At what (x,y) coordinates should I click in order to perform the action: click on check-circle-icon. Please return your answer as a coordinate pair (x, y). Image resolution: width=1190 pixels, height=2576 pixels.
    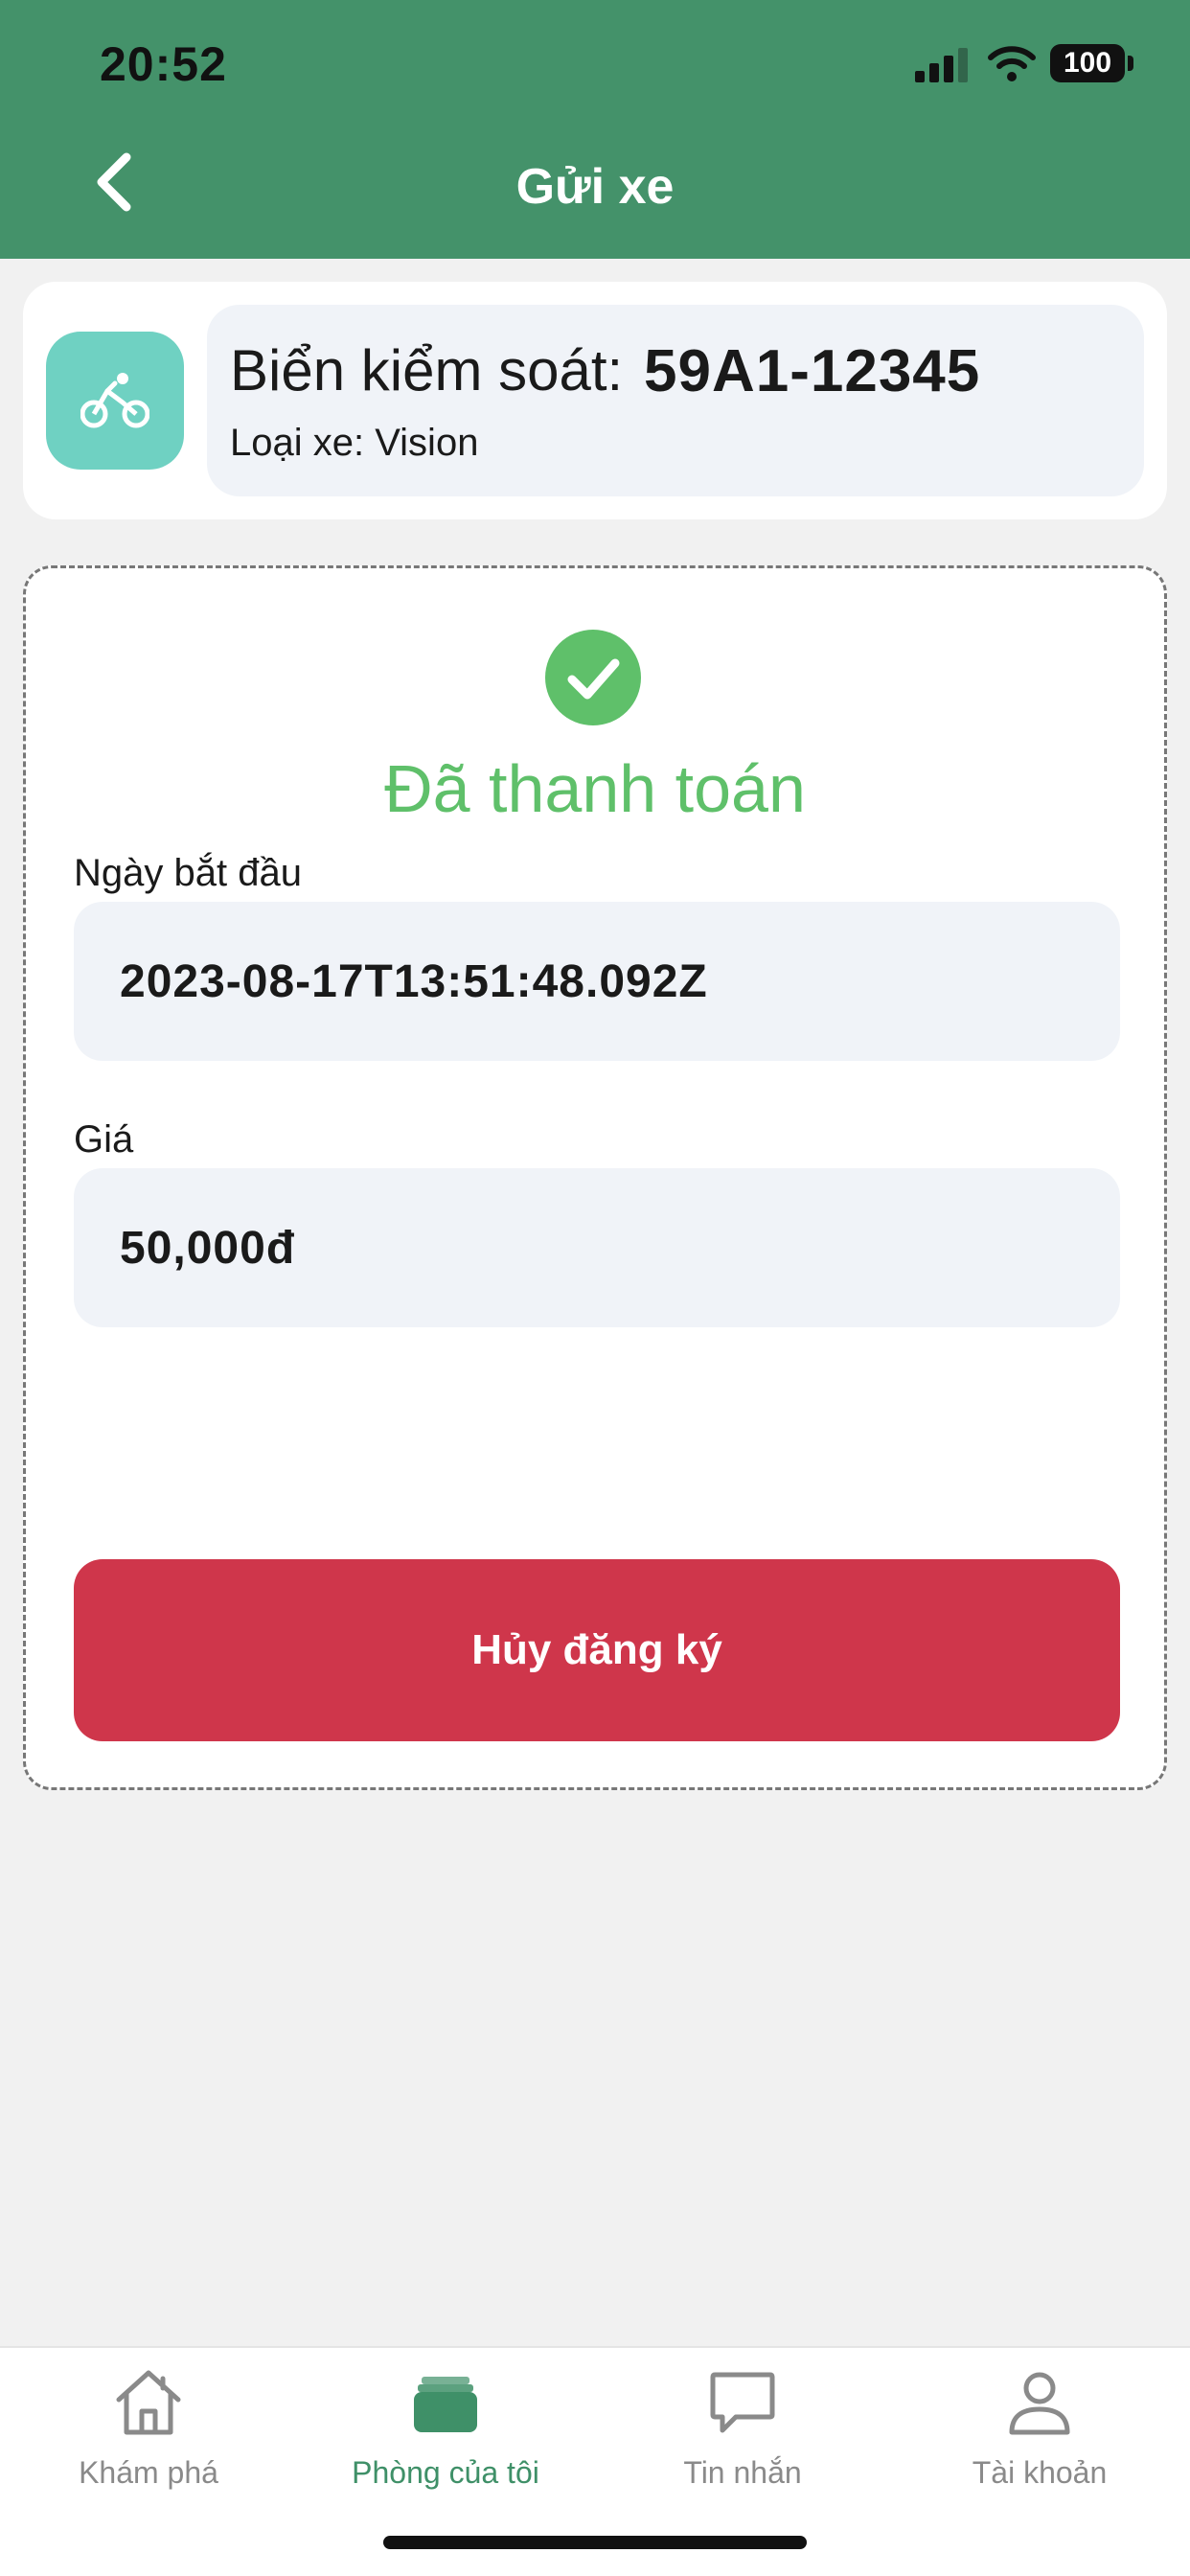
    Looking at the image, I should click on (593, 677).